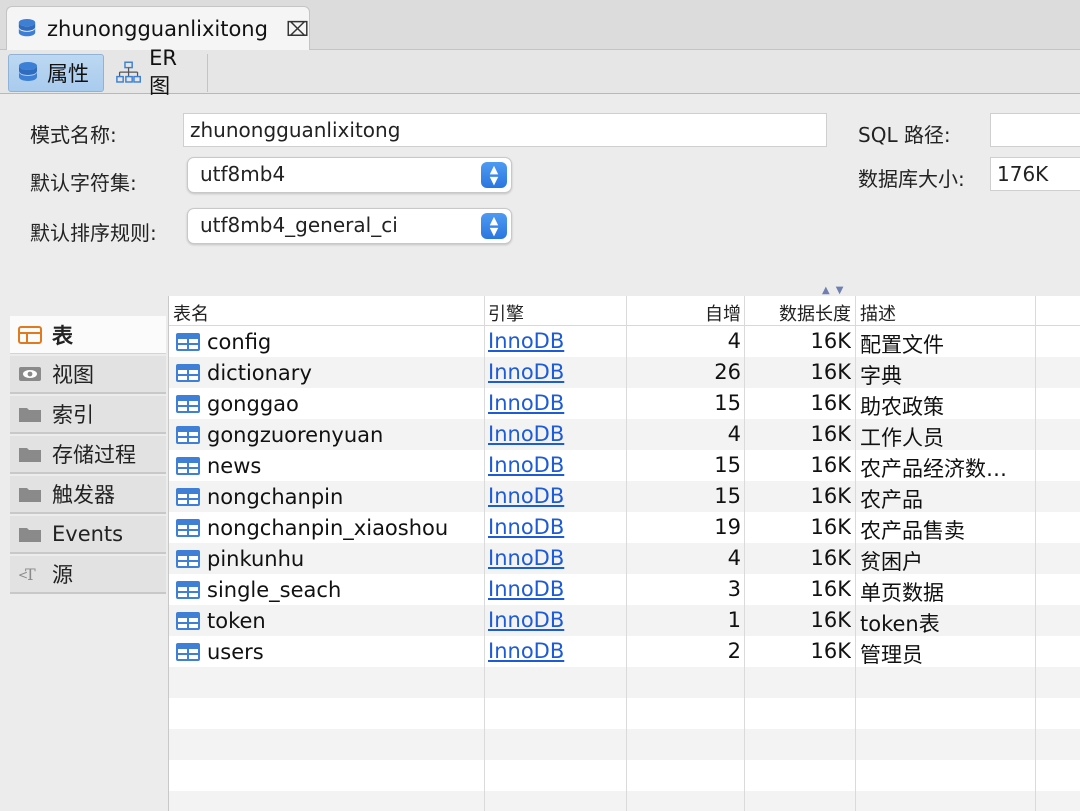  I want to click on document-tab: zhunongguanlixitong ⌧, so click(158, 28).